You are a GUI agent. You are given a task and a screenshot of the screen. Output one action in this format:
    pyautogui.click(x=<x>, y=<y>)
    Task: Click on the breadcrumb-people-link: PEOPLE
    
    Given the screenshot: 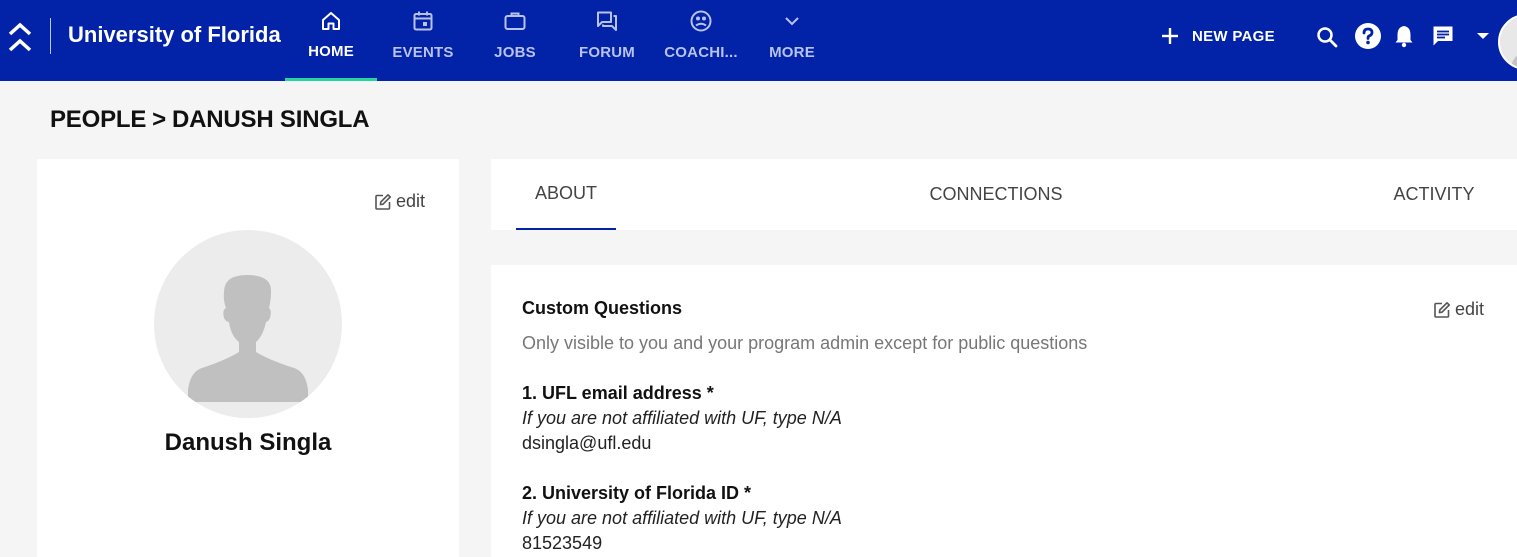 What is the action you would take?
    pyautogui.click(x=98, y=119)
    